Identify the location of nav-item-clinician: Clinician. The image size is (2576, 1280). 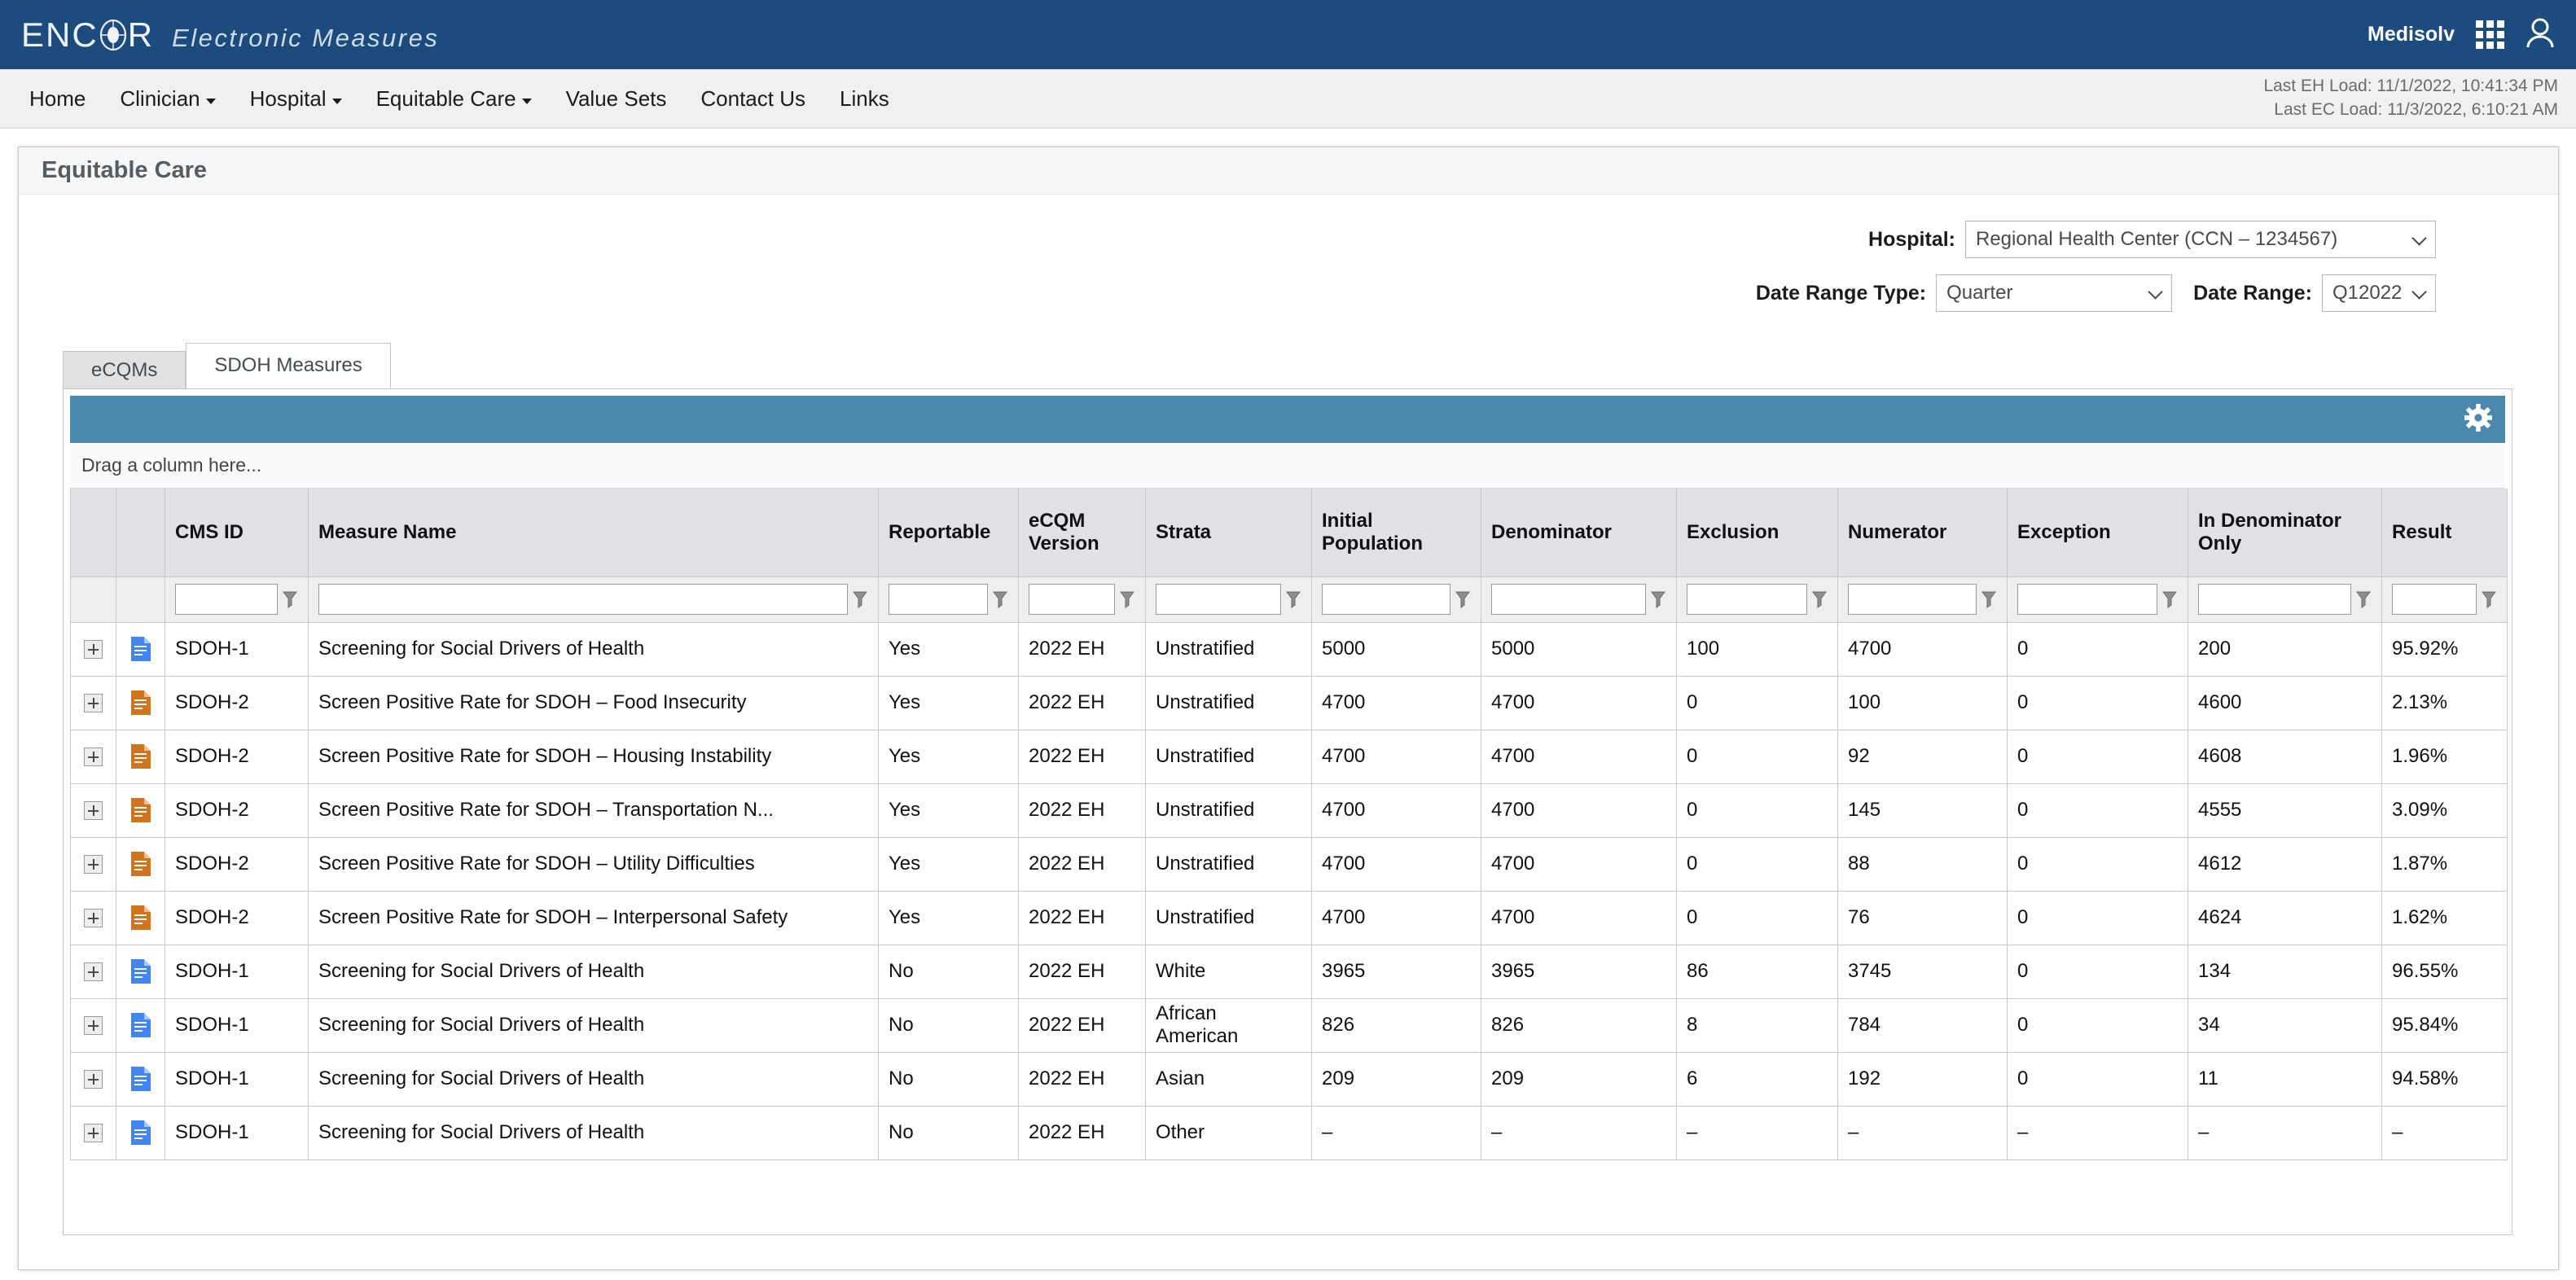
(168, 99).